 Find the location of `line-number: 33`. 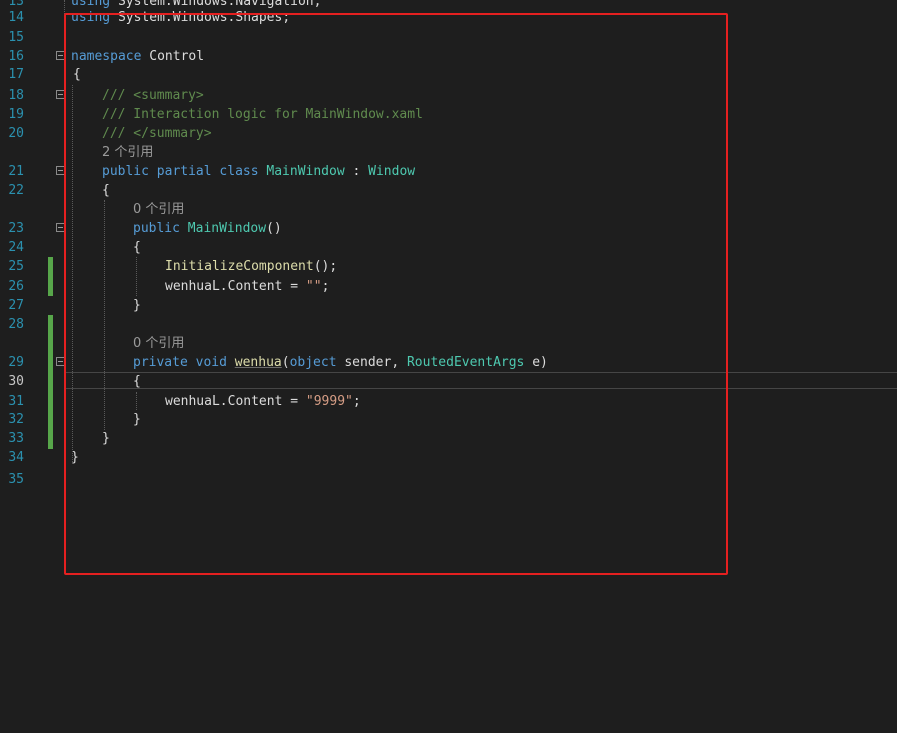

line-number: 33 is located at coordinates (16, 438).